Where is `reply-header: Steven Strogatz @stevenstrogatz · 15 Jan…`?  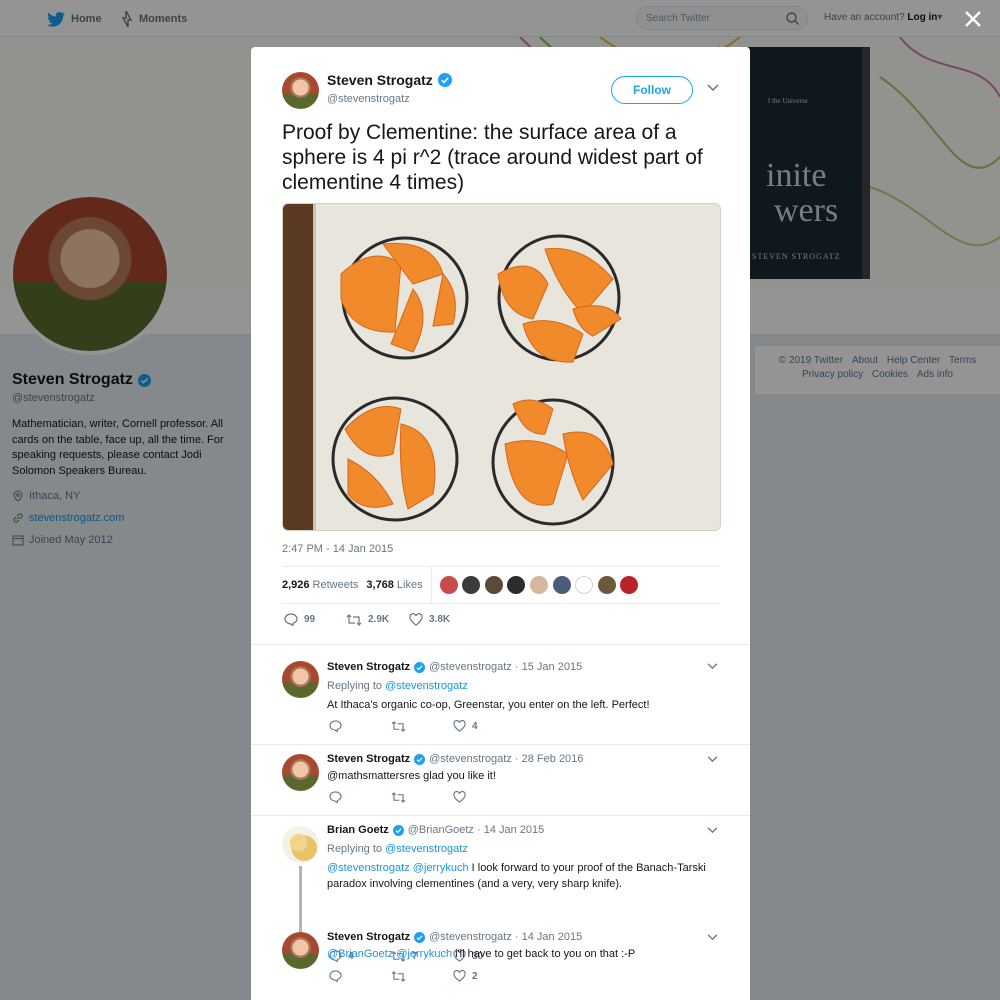
reply-header: Steven Strogatz @stevenstrogatz · 15 Jan… is located at coordinates (454, 667).